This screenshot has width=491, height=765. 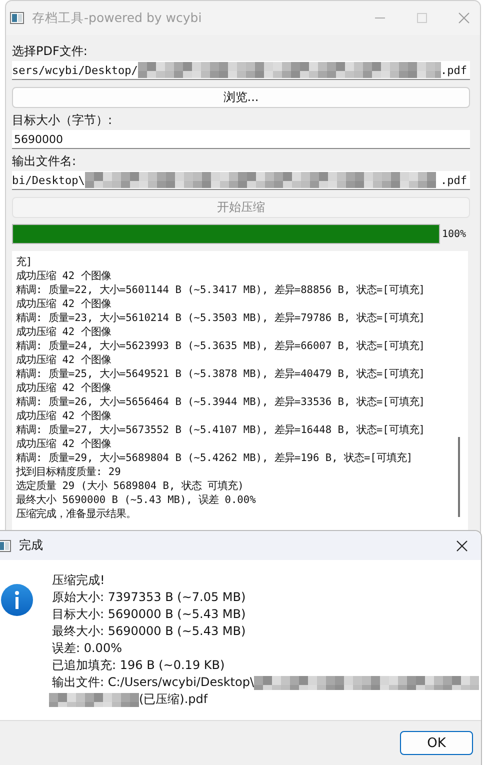 What do you see at coordinates (45, 161) in the screenshot?
I see `field-label: 输出文件名:` at bounding box center [45, 161].